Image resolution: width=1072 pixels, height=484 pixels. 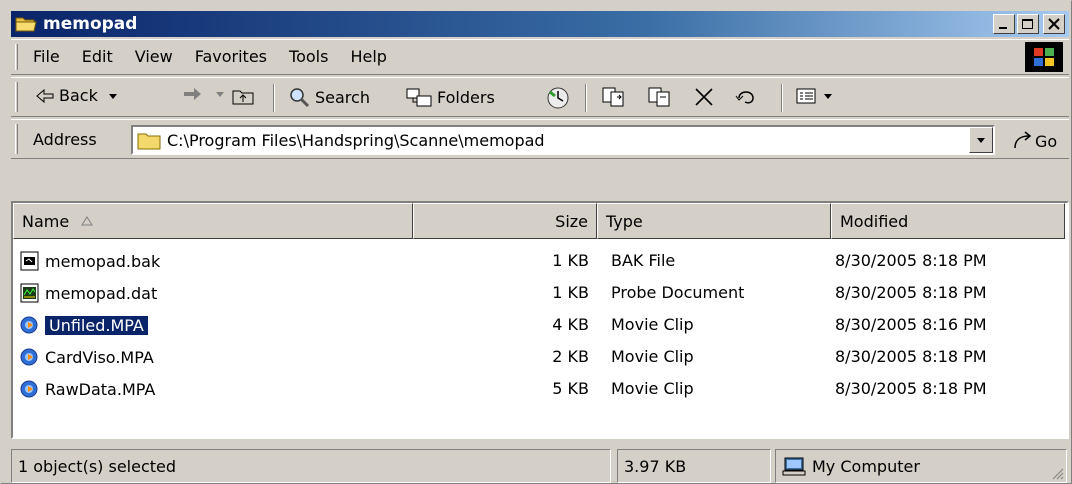 I want to click on window-title: memopad, so click(x=90, y=24).